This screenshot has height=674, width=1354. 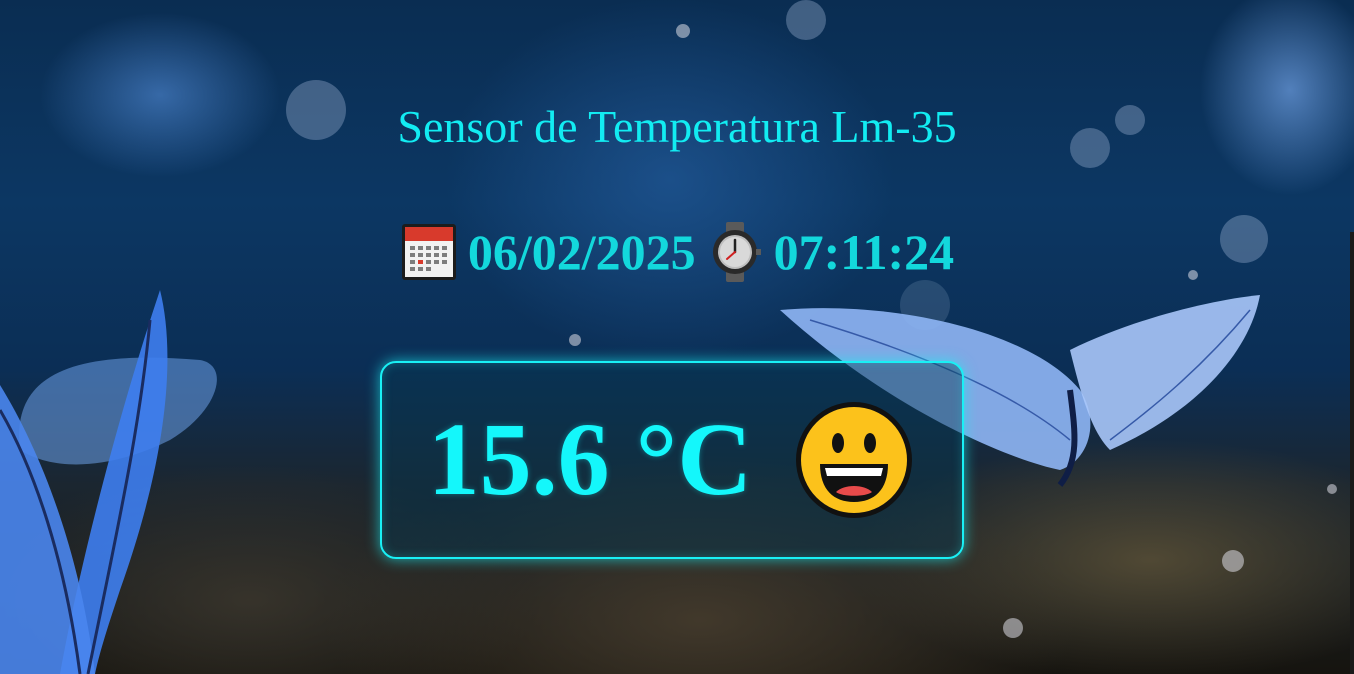 What do you see at coordinates (428, 252) in the screenshot?
I see `calendar-icon` at bounding box center [428, 252].